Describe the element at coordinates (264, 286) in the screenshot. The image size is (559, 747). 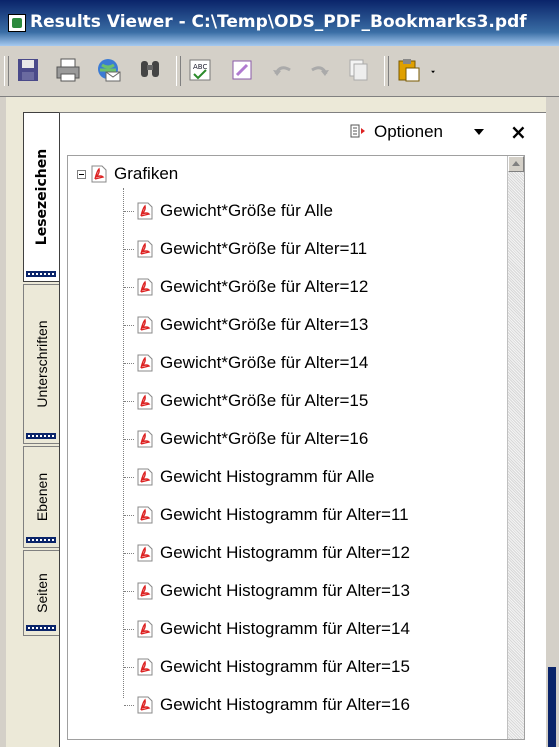
I see `bookmark-item-label: Gewicht*Größe für Alter=12` at that location.